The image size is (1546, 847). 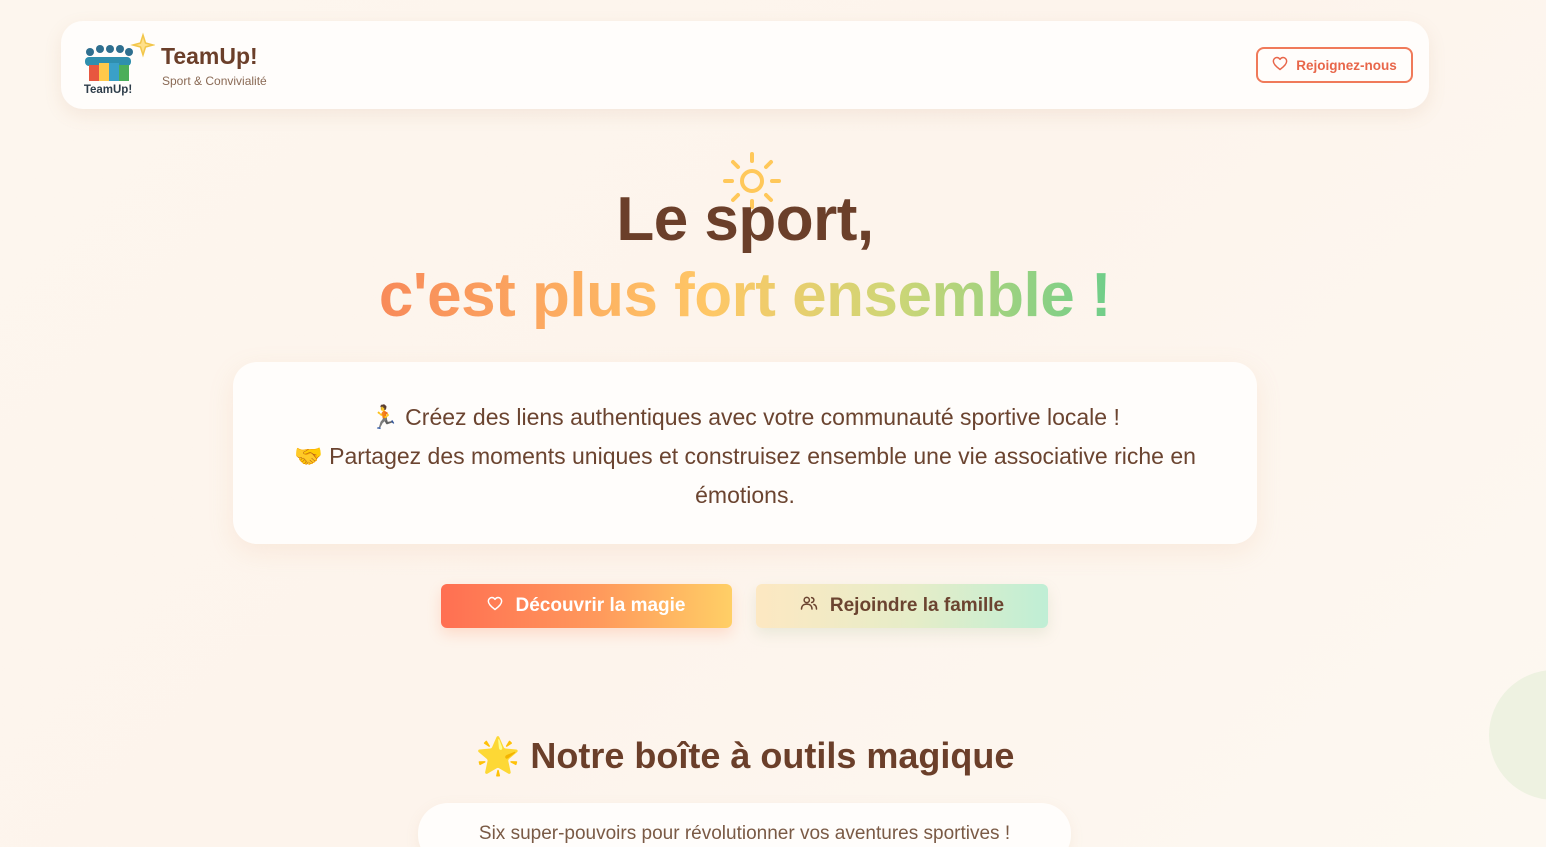 I want to click on hero-title-line1: Le sport,, so click(x=745, y=219).